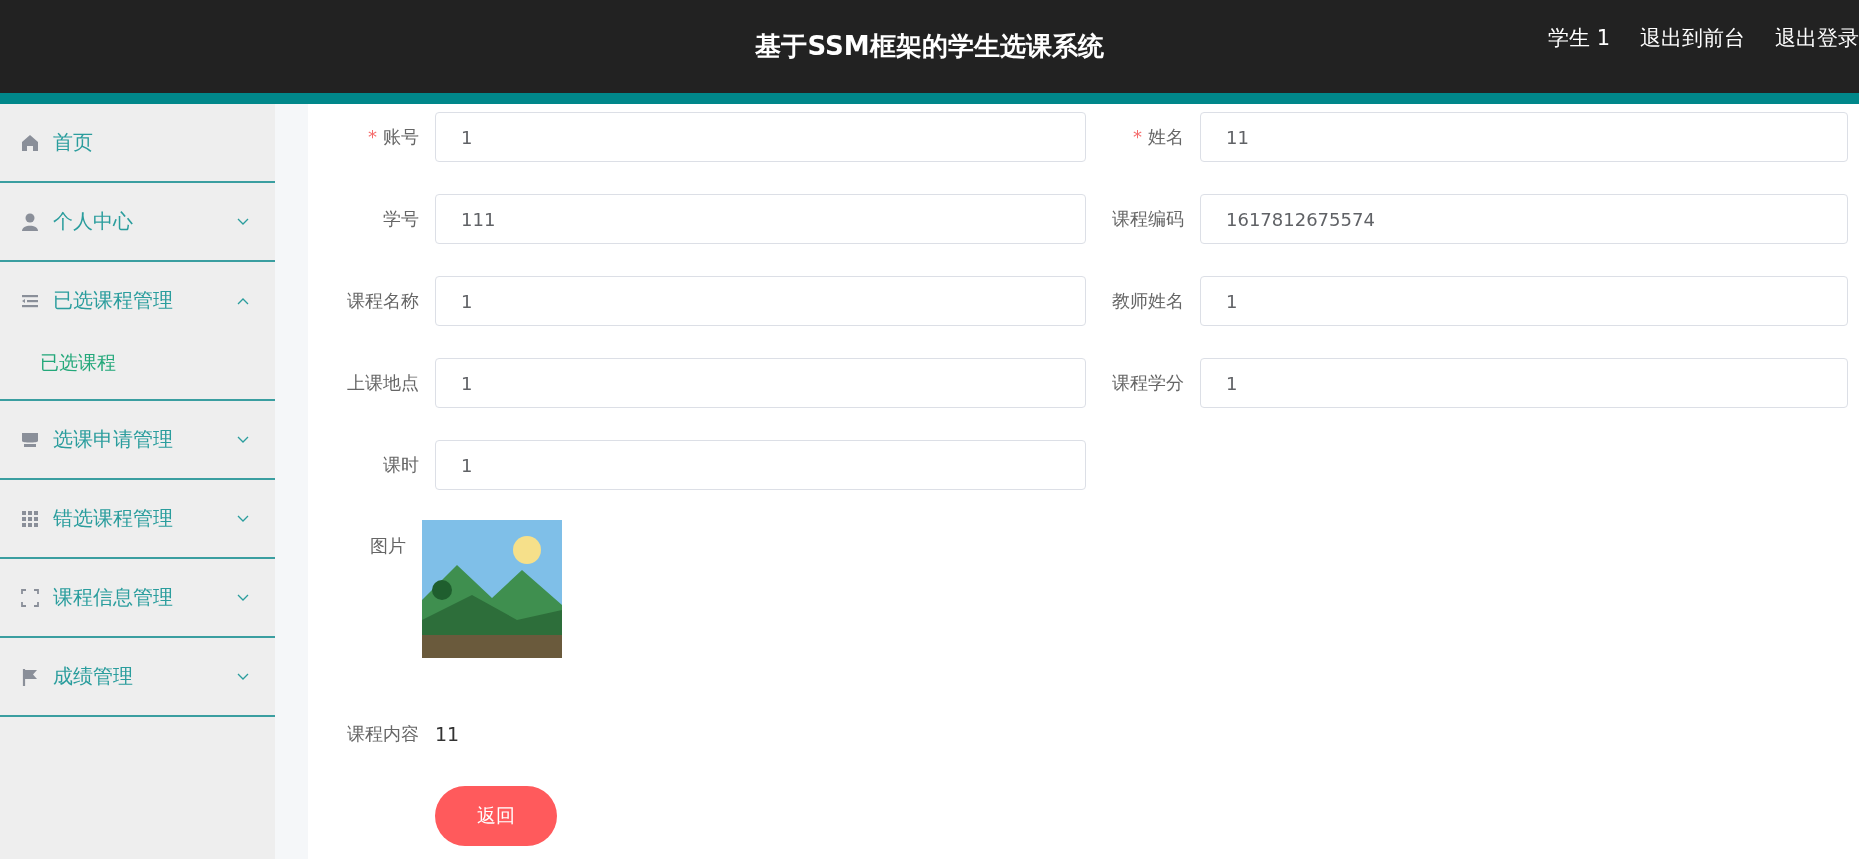 The image size is (1859, 859). Describe the element at coordinates (1148, 218) in the screenshot. I see `field-label: 课程编码` at that location.